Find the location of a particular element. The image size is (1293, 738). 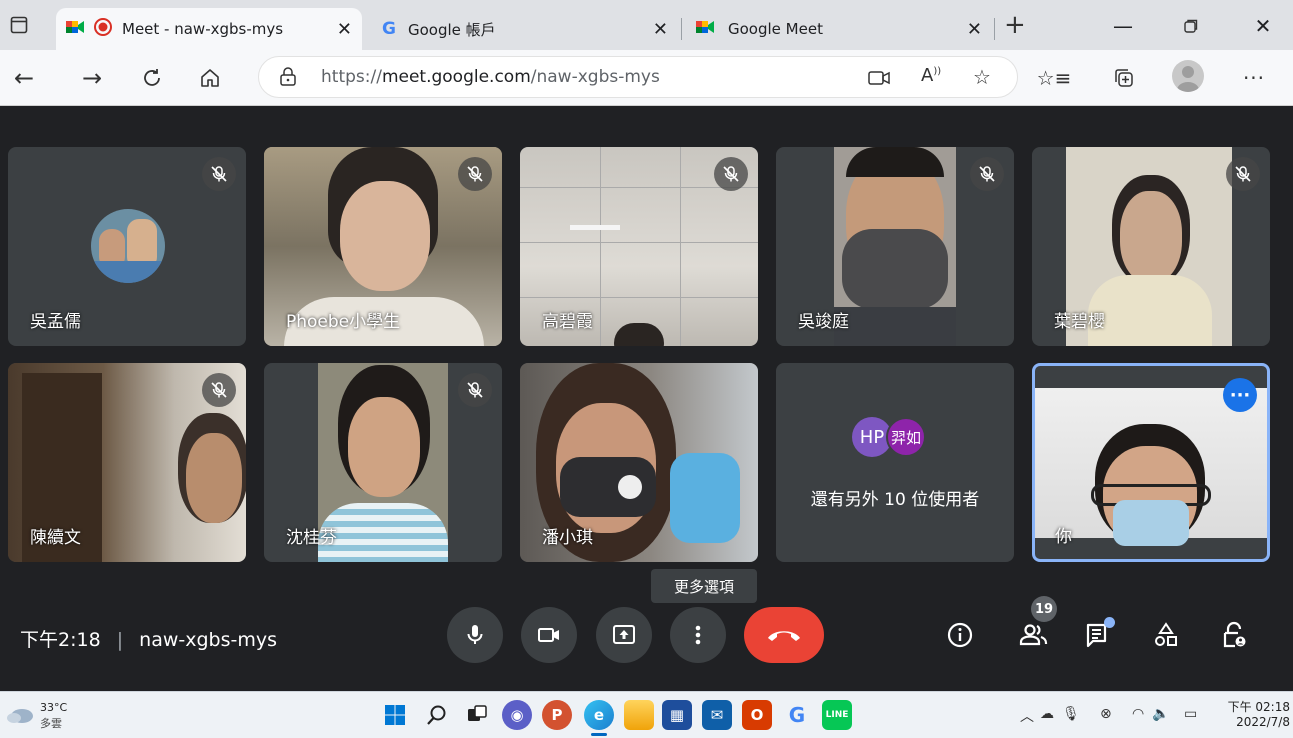

start-windows-icon is located at coordinates (395, 715).